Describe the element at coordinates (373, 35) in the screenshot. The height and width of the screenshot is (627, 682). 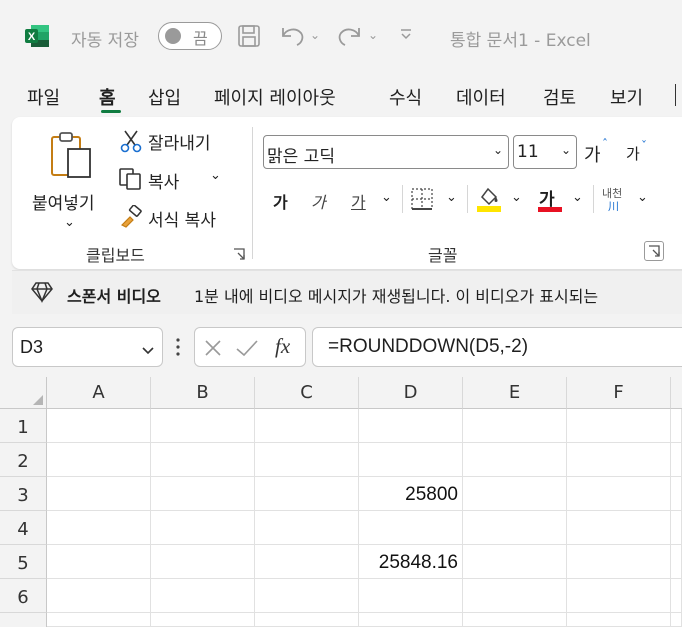
I see `redo-dropdown-chevron-icon: ⌄` at that location.